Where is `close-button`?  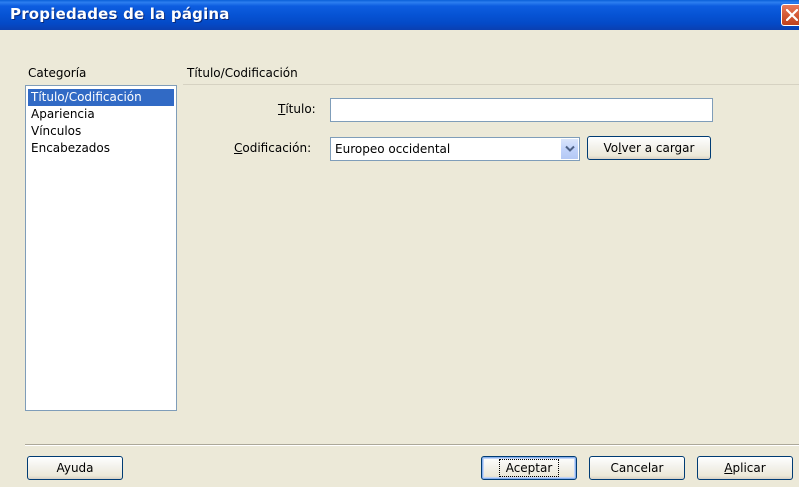 close-button is located at coordinates (790, 15).